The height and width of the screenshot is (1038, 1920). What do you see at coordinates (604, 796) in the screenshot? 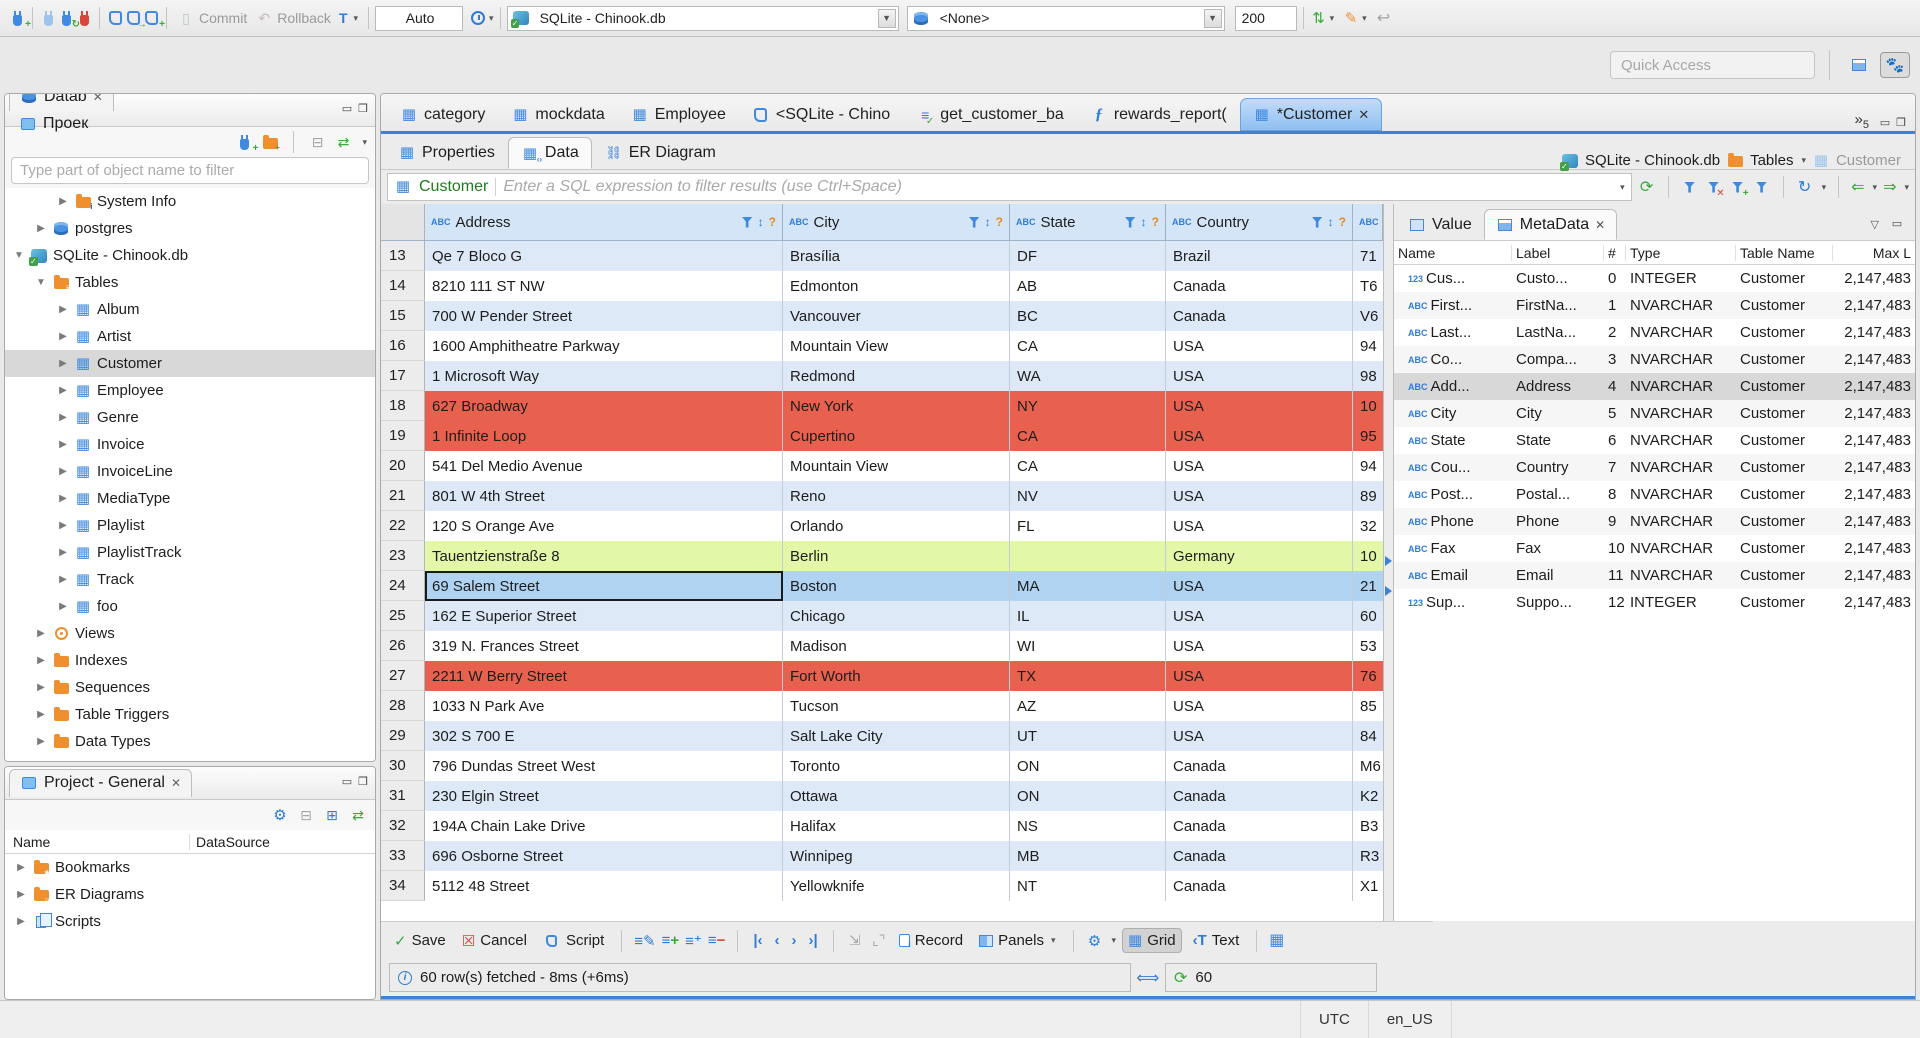
I see `cell-address: 230 Elgin Street` at bounding box center [604, 796].